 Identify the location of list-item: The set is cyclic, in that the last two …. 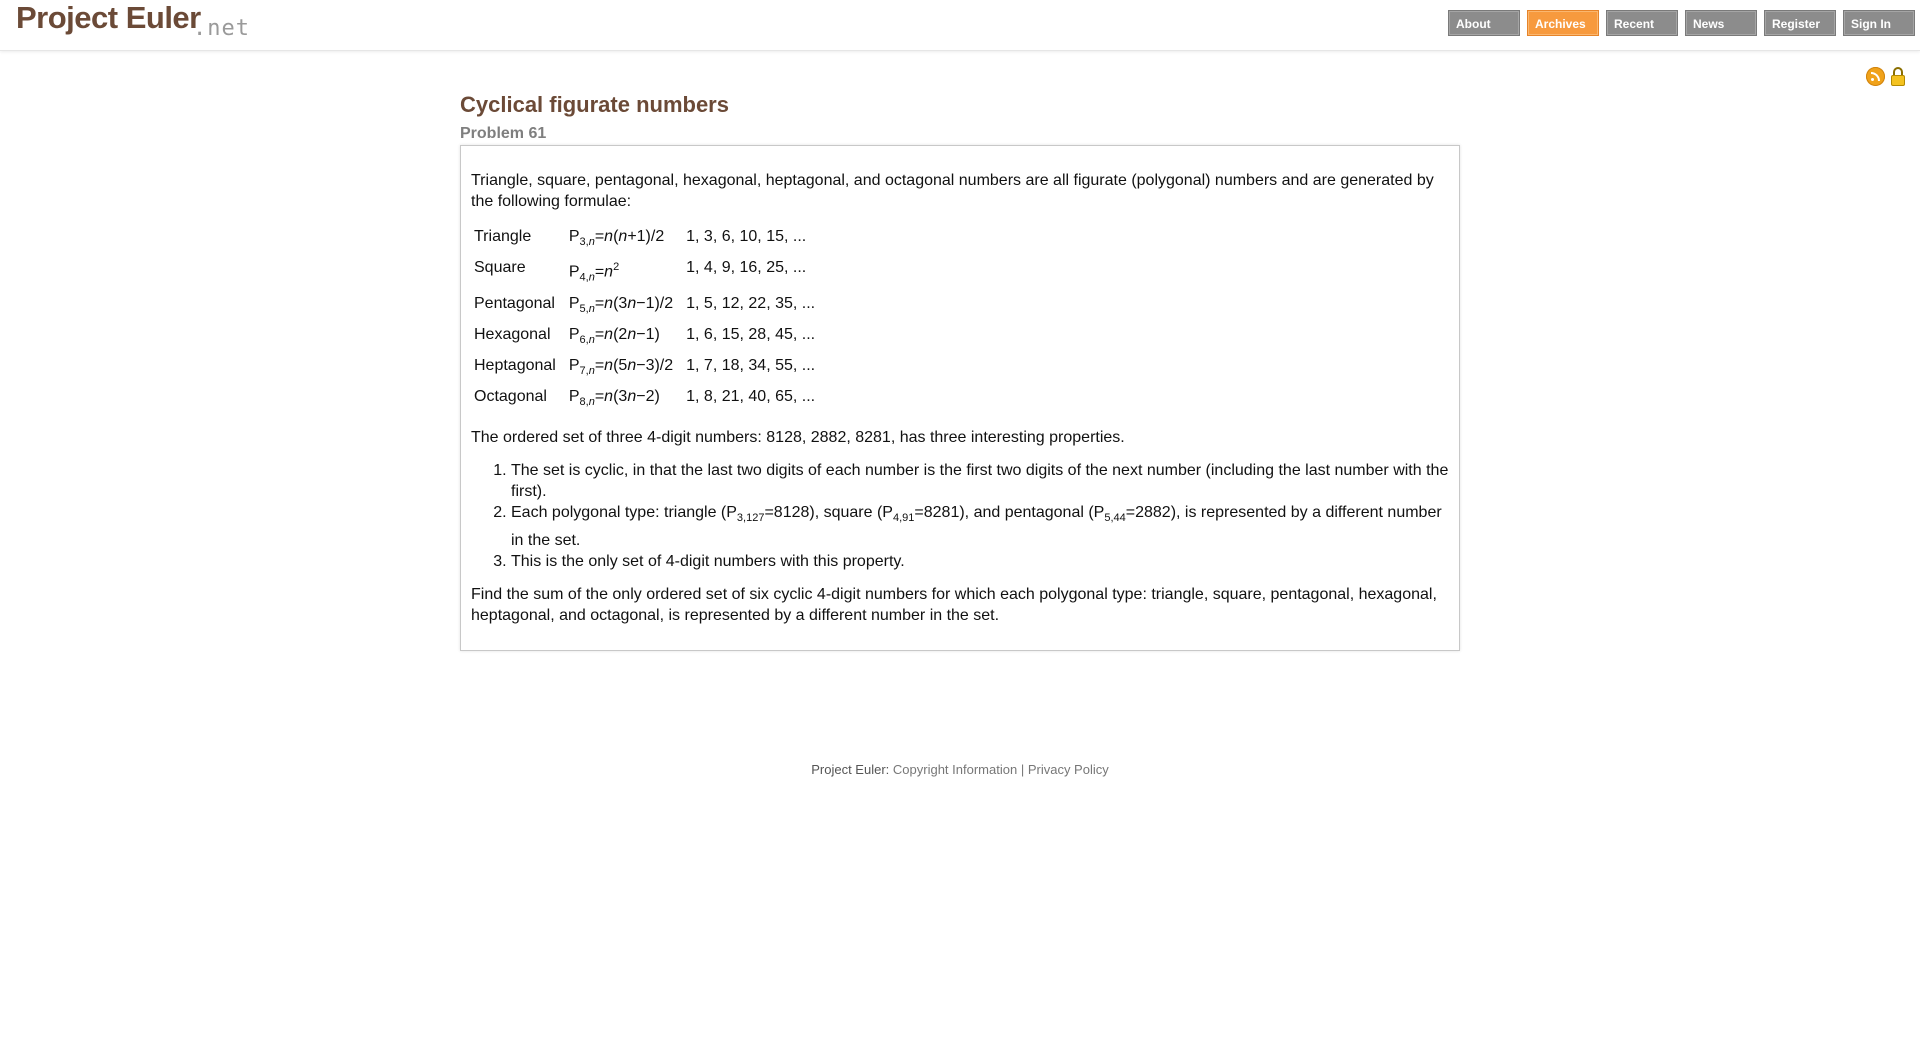
(980, 481).